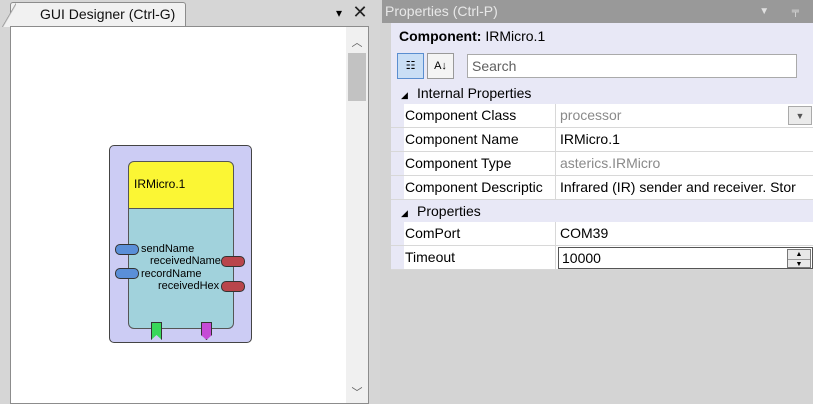 The width and height of the screenshot is (813, 404). What do you see at coordinates (799, 254) in the screenshot?
I see `spin-up-icon: ▲` at bounding box center [799, 254].